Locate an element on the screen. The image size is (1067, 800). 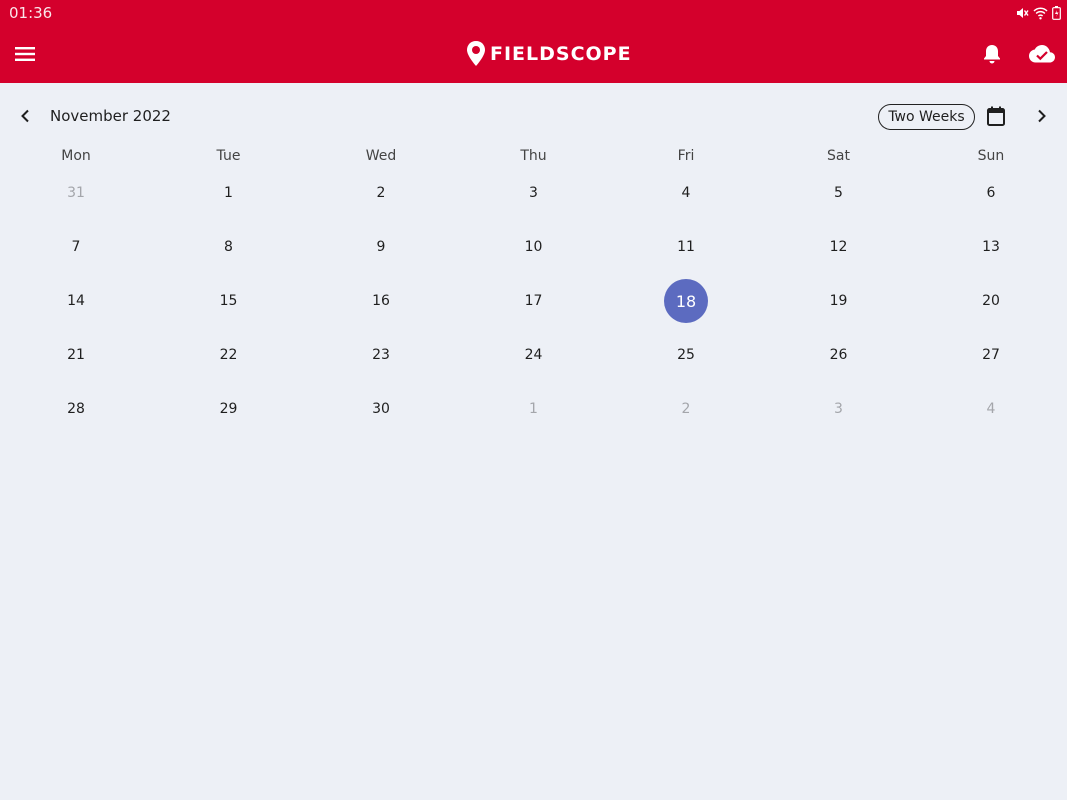
location-pin-icon is located at coordinates (476, 53).